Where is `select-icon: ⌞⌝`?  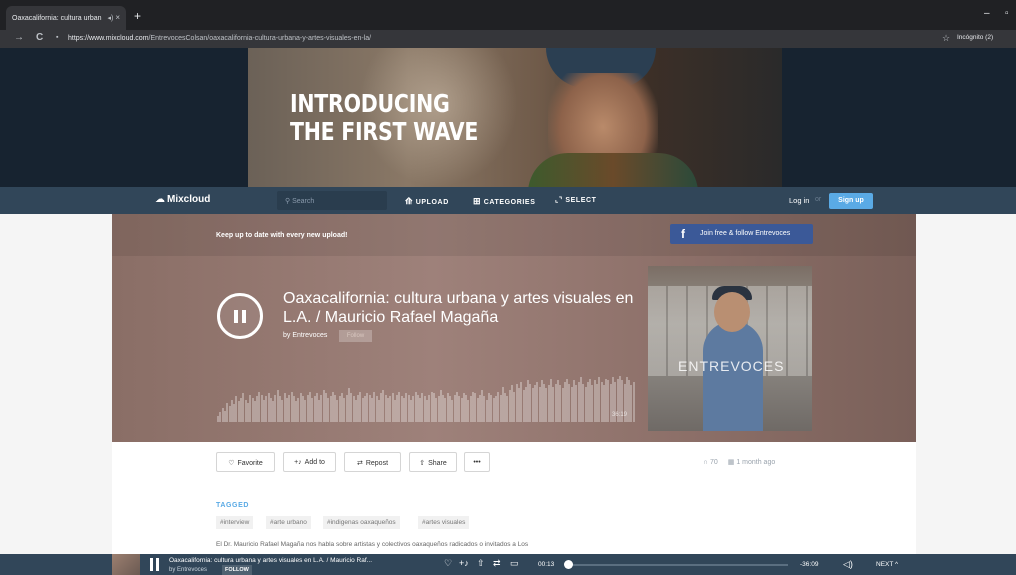 select-icon: ⌞⌝ is located at coordinates (559, 200).